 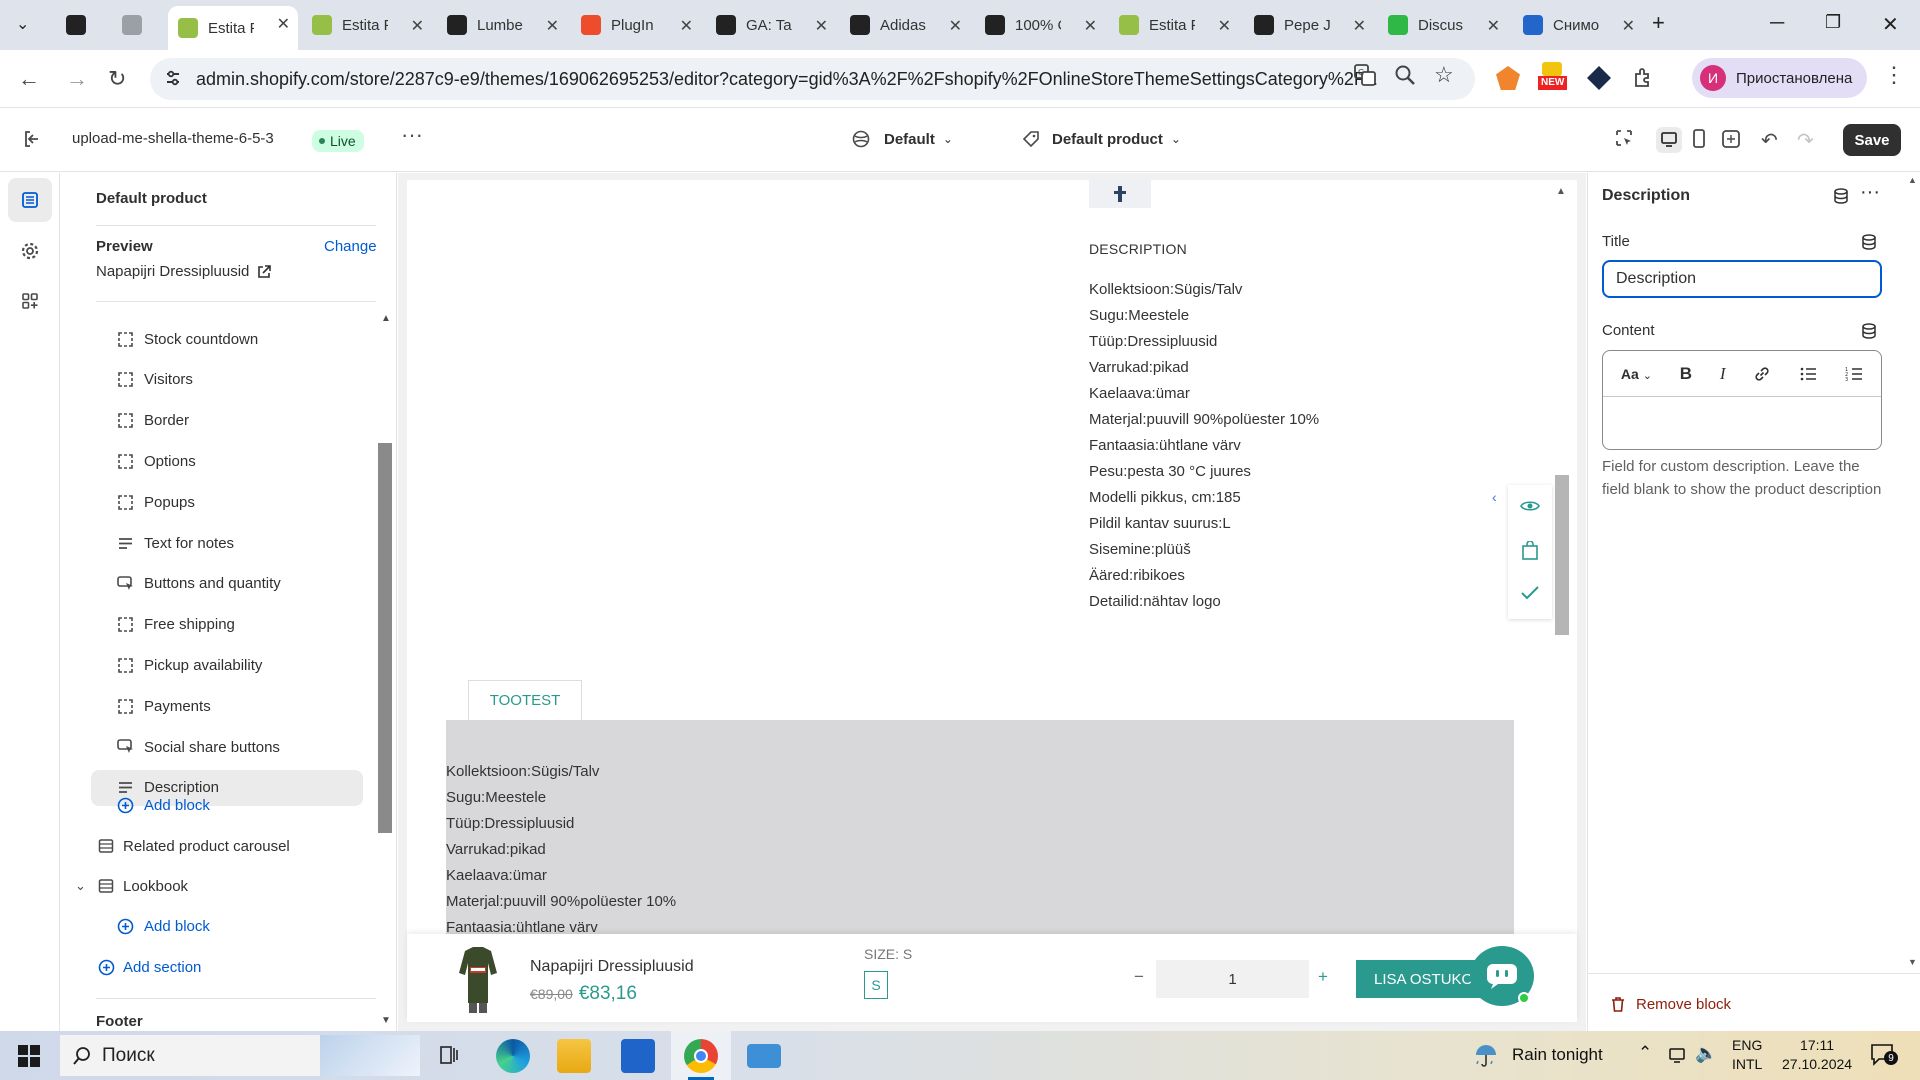 I want to click on extension-diamond-icon, so click(x=1599, y=78).